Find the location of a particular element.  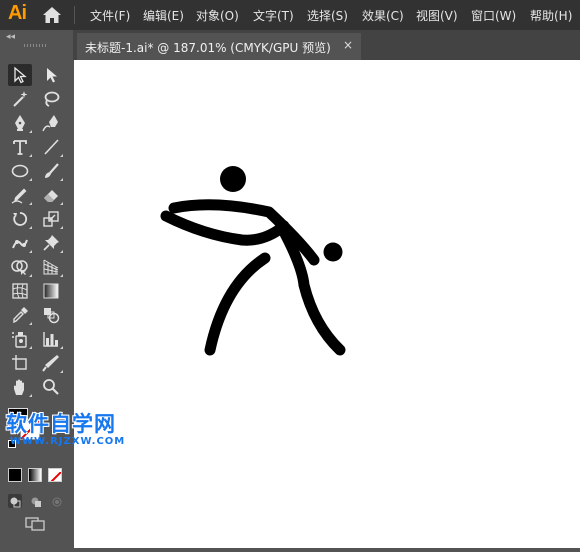

watermark-title: 软件自学网 is located at coordinates (61, 424).